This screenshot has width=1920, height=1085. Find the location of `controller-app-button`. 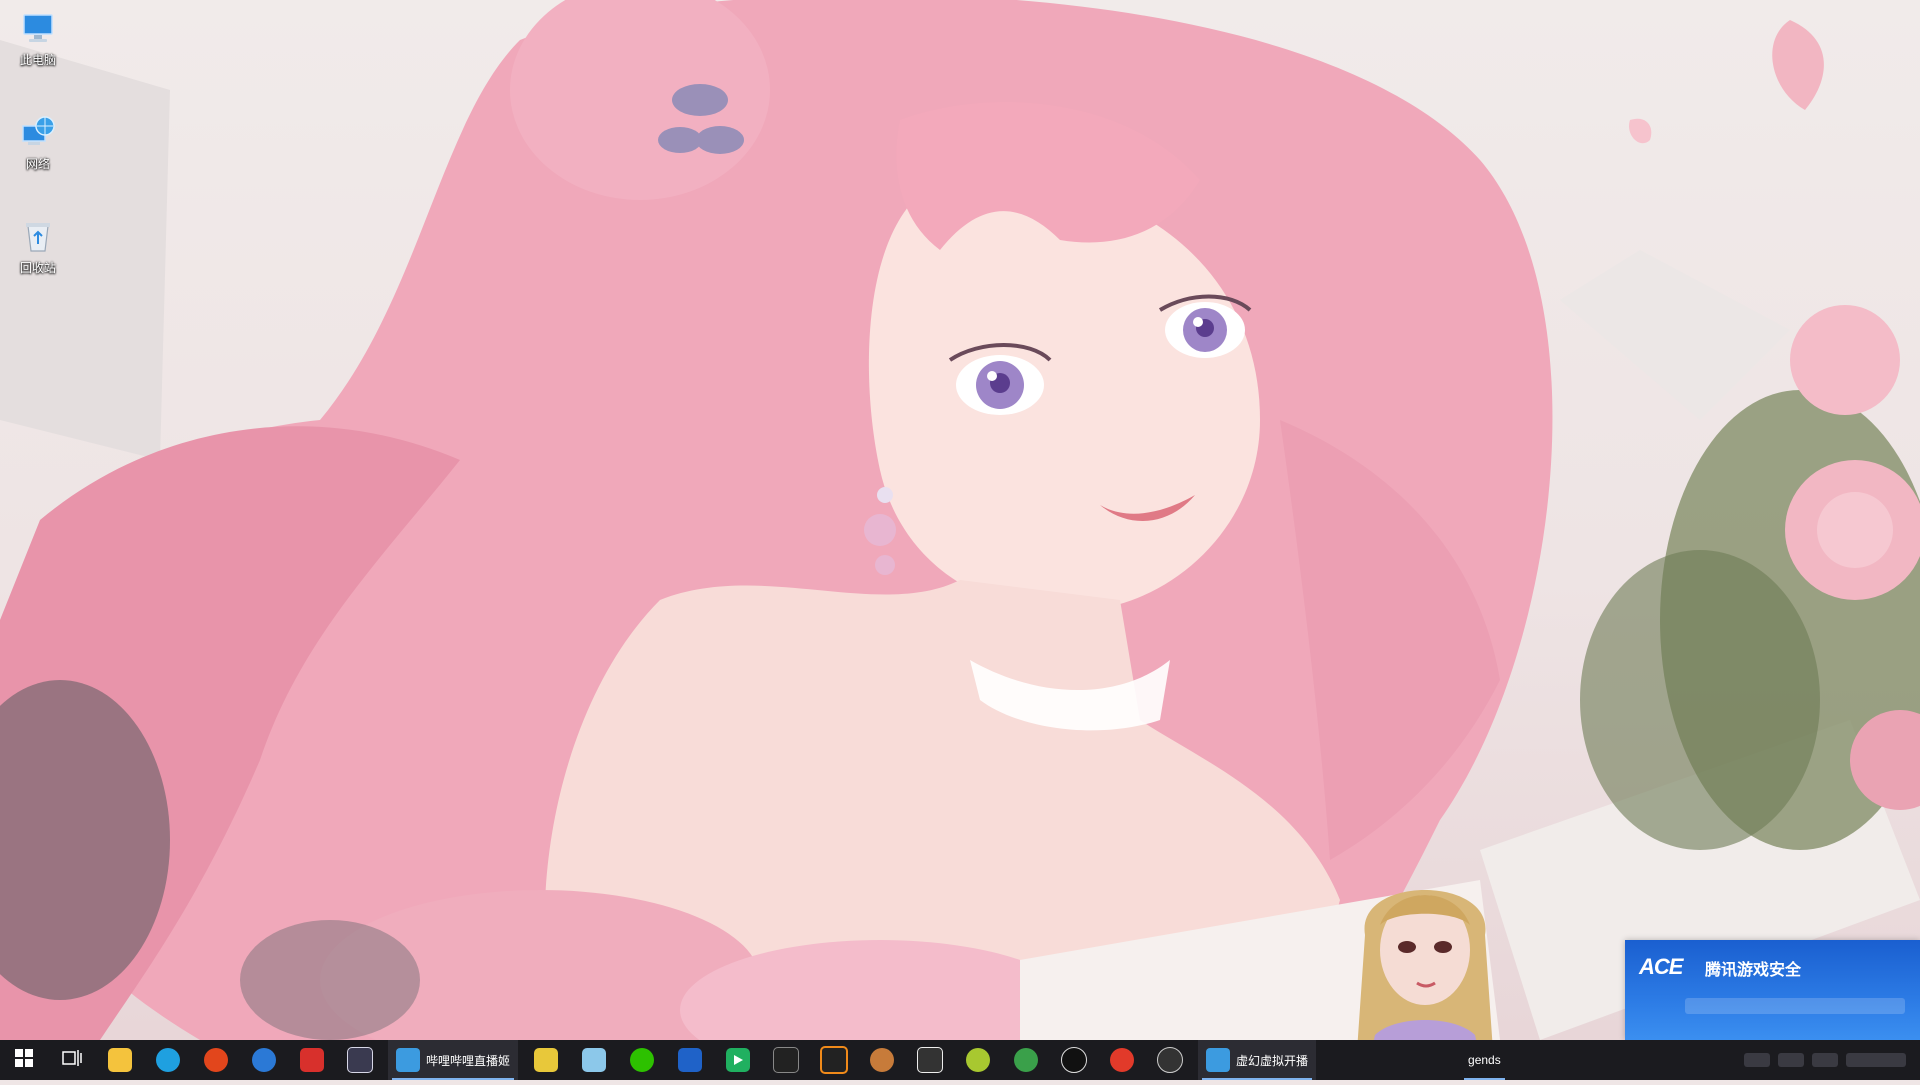

controller-app-button is located at coordinates (360, 1060).